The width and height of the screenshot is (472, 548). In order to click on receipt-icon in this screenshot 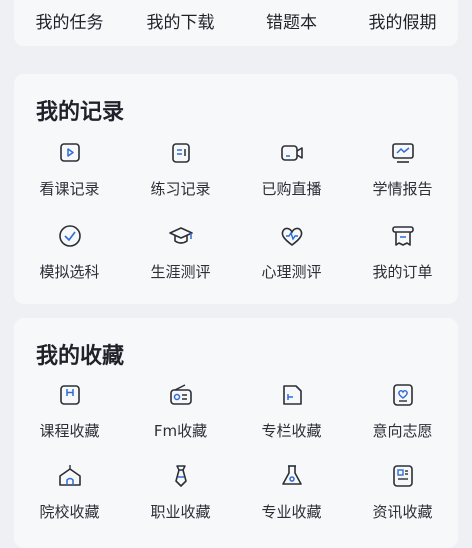, I will do `click(403, 236)`.